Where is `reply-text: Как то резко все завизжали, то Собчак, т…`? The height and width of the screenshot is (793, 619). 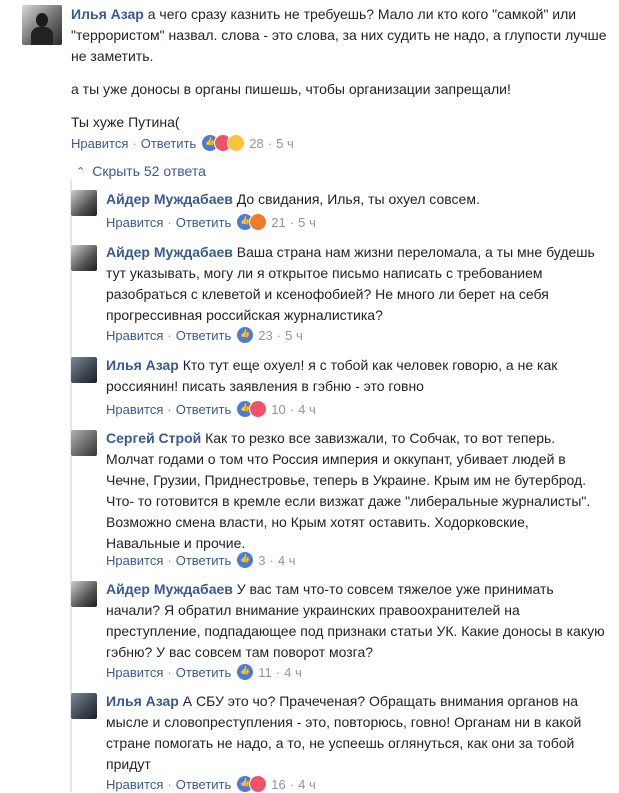 reply-text: Как то резко все завизжали, то Собчак, т… is located at coordinates (348, 490).